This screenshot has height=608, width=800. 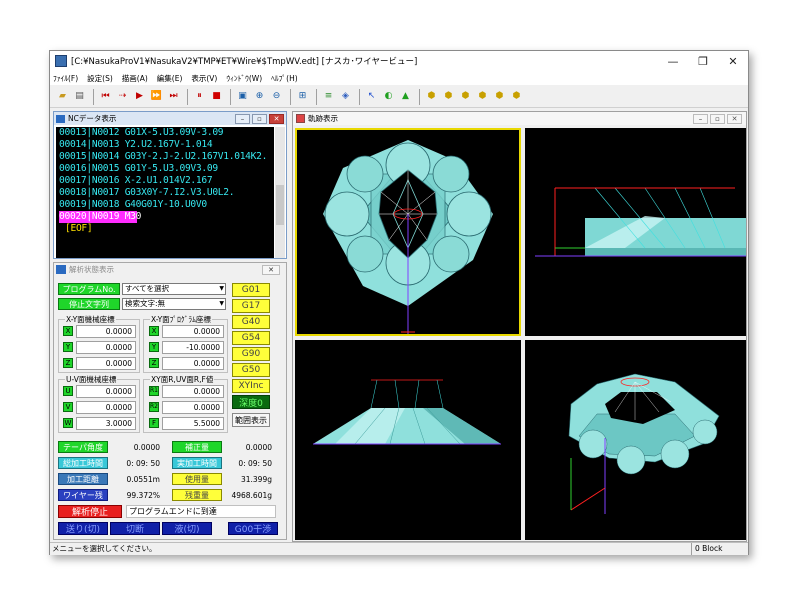 What do you see at coordinates (251, 420) in the screenshot?
I see `range-display-button: 範囲表示` at bounding box center [251, 420].